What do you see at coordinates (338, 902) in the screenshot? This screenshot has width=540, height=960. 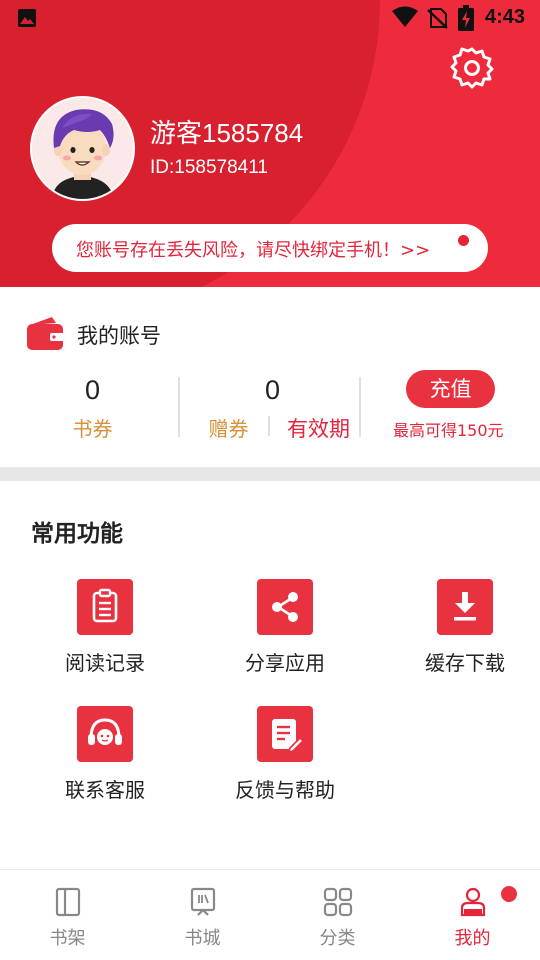 I see `category-icon` at bounding box center [338, 902].